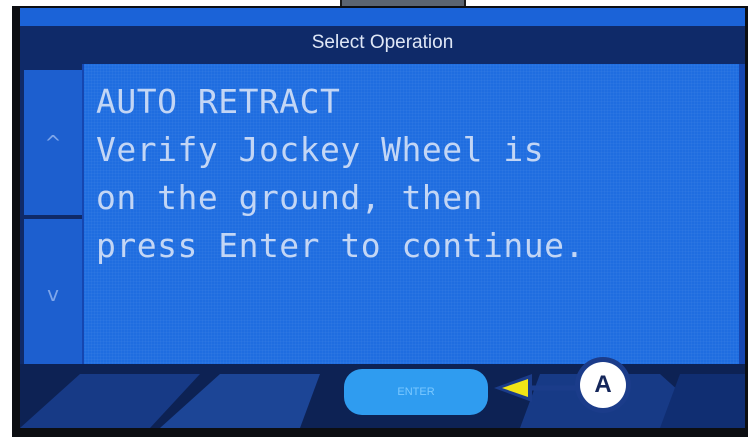 The width and height of the screenshot is (748, 437). I want to click on caret-down-icon: v, so click(53, 294).